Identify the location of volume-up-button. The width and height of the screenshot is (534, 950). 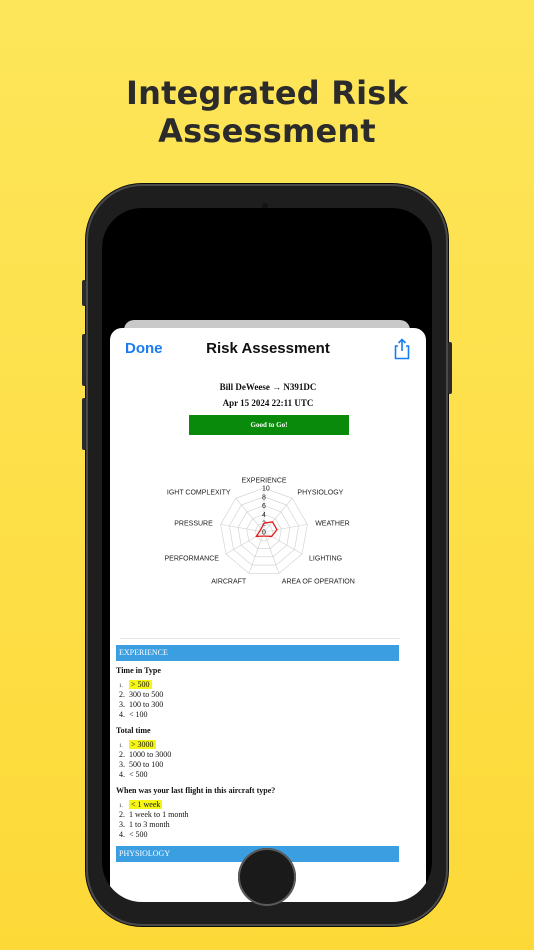
(84, 360).